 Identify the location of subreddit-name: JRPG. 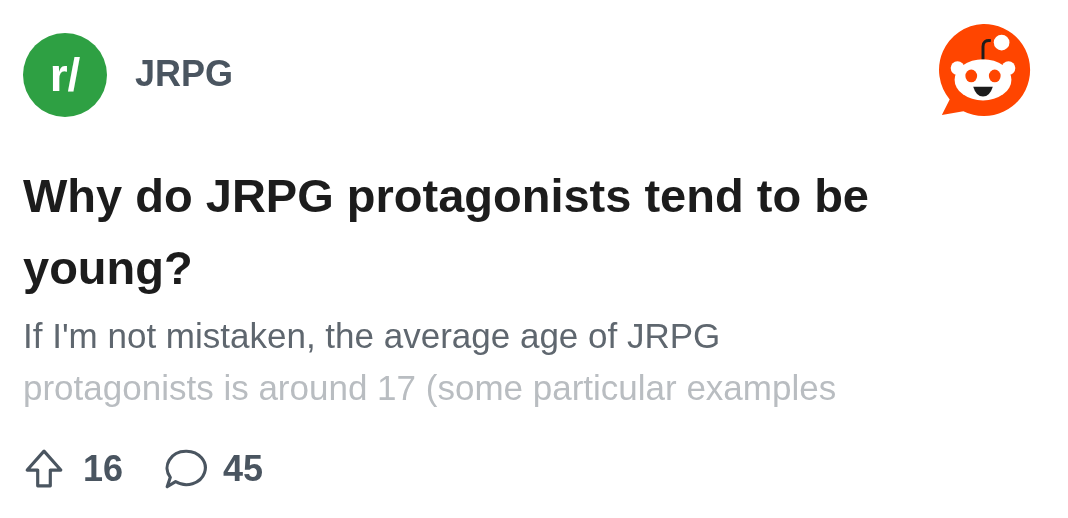
(185, 74).